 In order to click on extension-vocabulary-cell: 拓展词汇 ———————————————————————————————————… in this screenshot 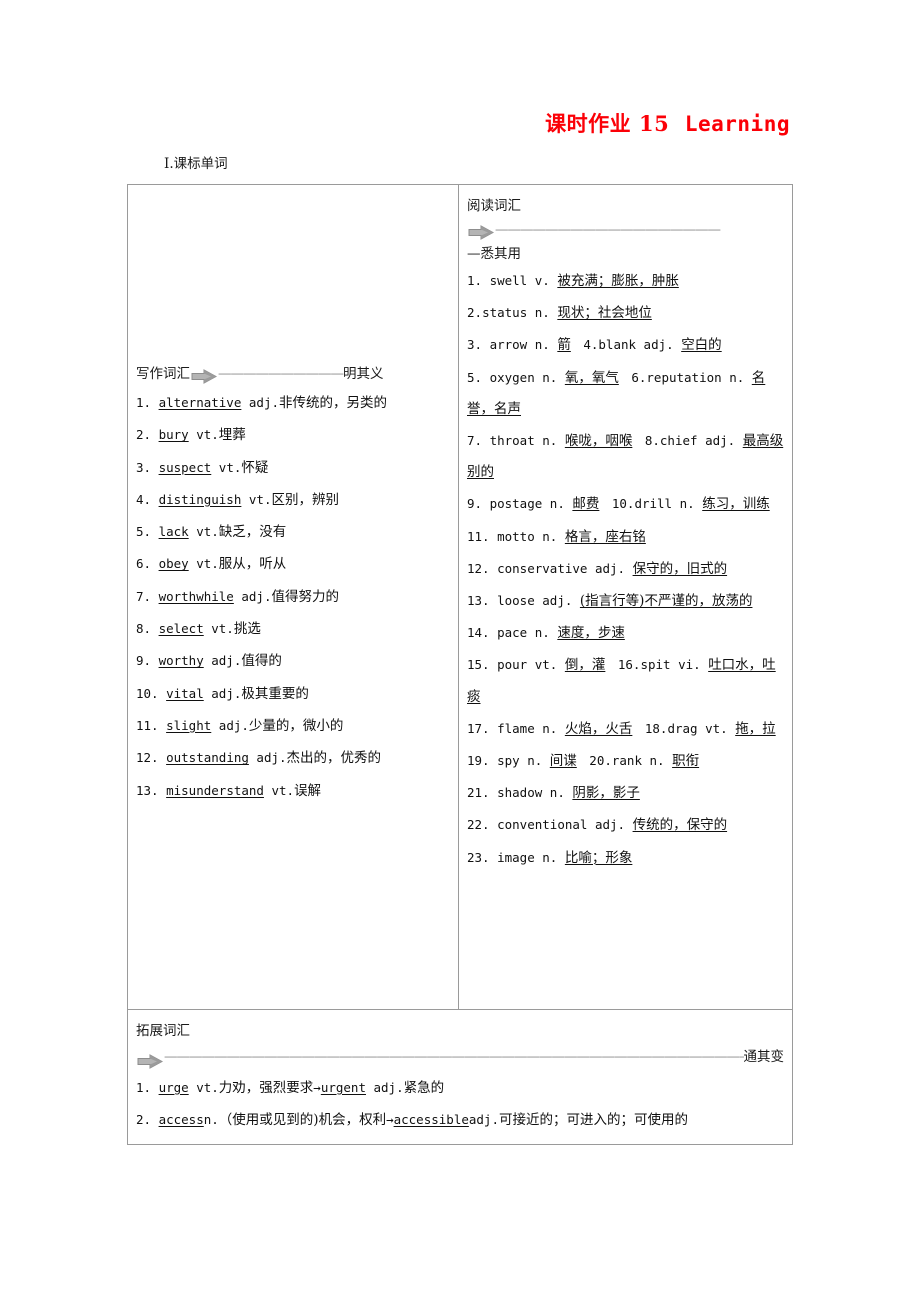, I will do `click(460, 1077)`.